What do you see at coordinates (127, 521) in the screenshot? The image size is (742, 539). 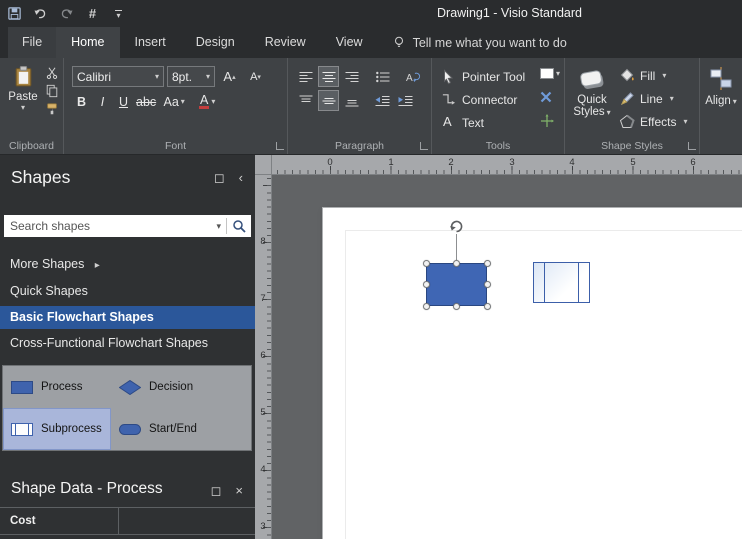 I see `shape-data-row-cost: Cost` at bounding box center [127, 521].